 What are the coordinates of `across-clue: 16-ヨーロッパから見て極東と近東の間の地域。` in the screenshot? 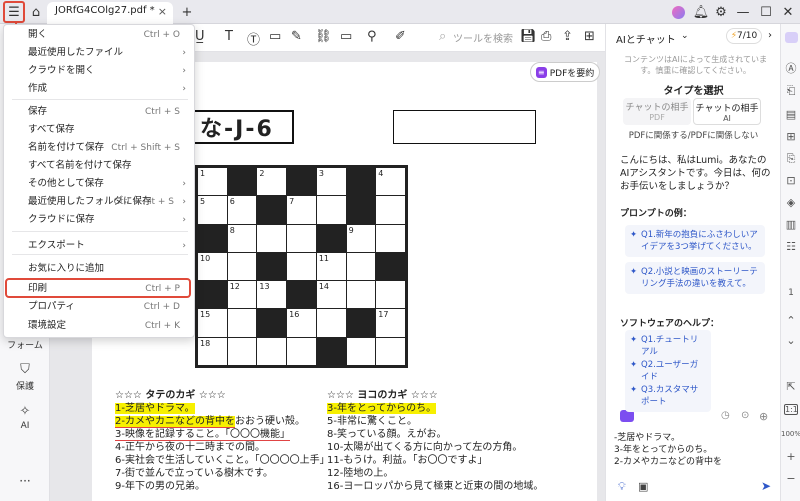 It's located at (442, 486).